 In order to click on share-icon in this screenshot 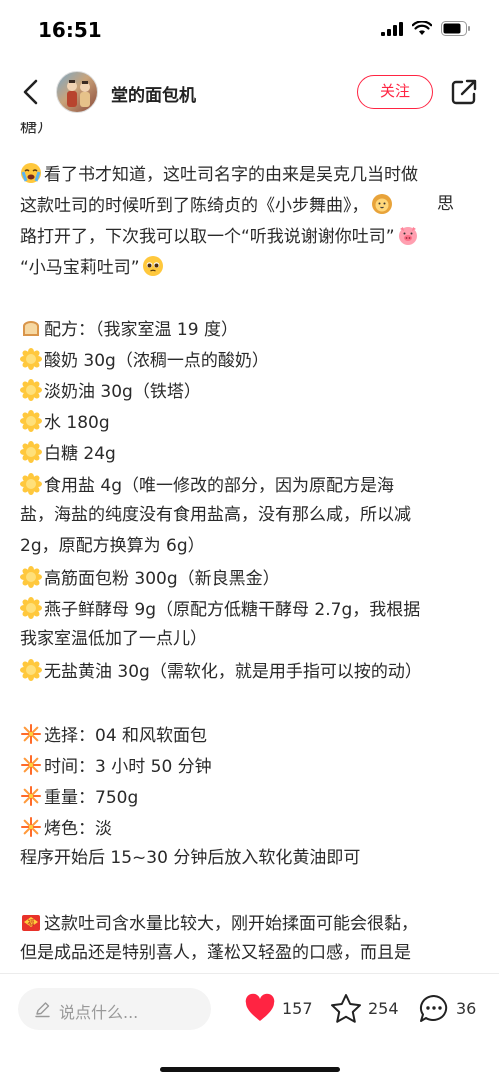, I will do `click(464, 92)`.